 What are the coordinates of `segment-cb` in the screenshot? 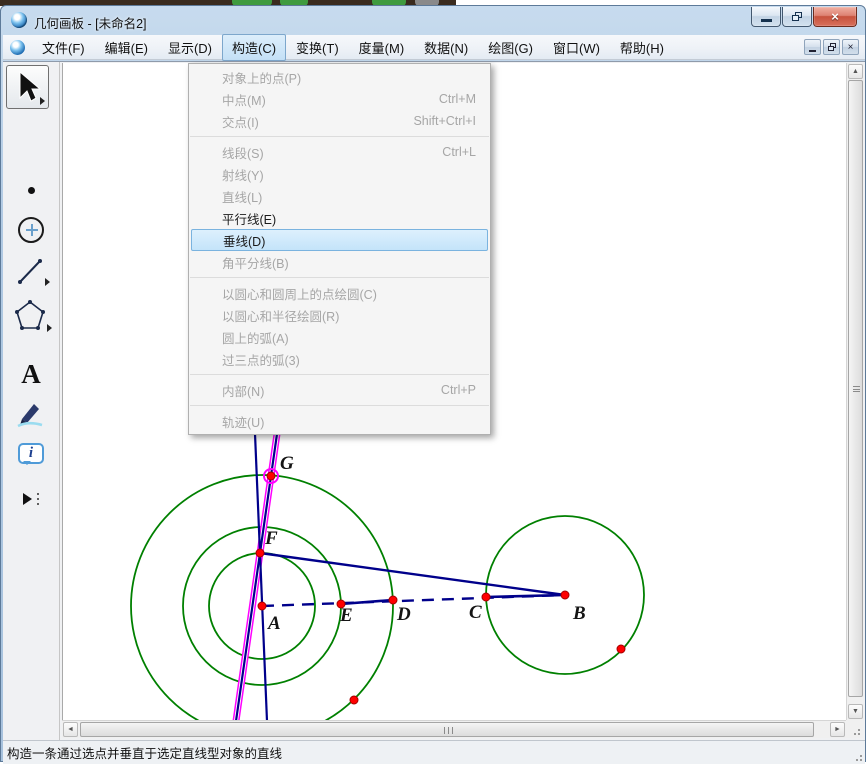 It's located at (525, 596).